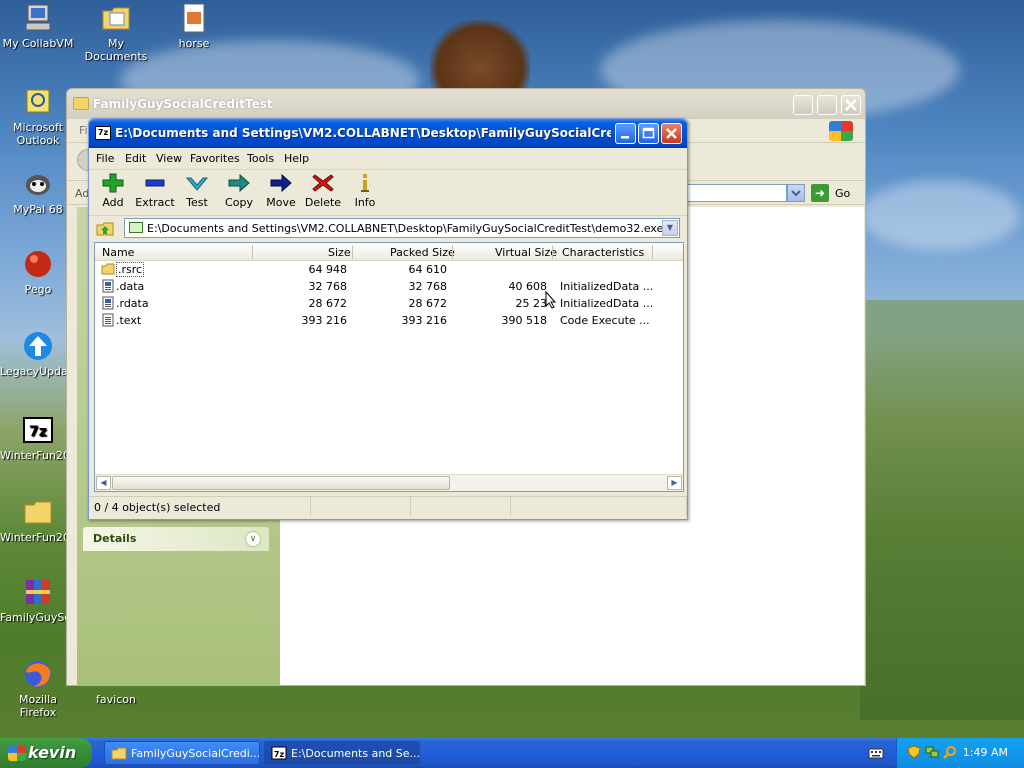  I want to click on row-virtual-size: 40 608, so click(528, 286).